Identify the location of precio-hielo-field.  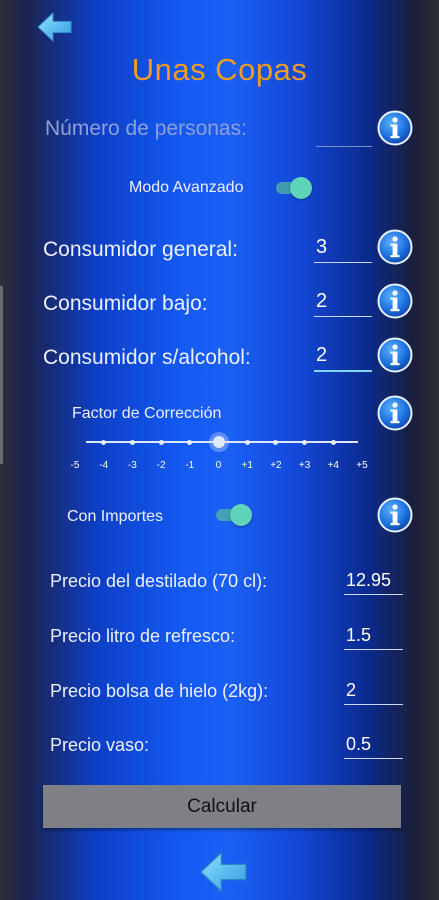
(373, 692).